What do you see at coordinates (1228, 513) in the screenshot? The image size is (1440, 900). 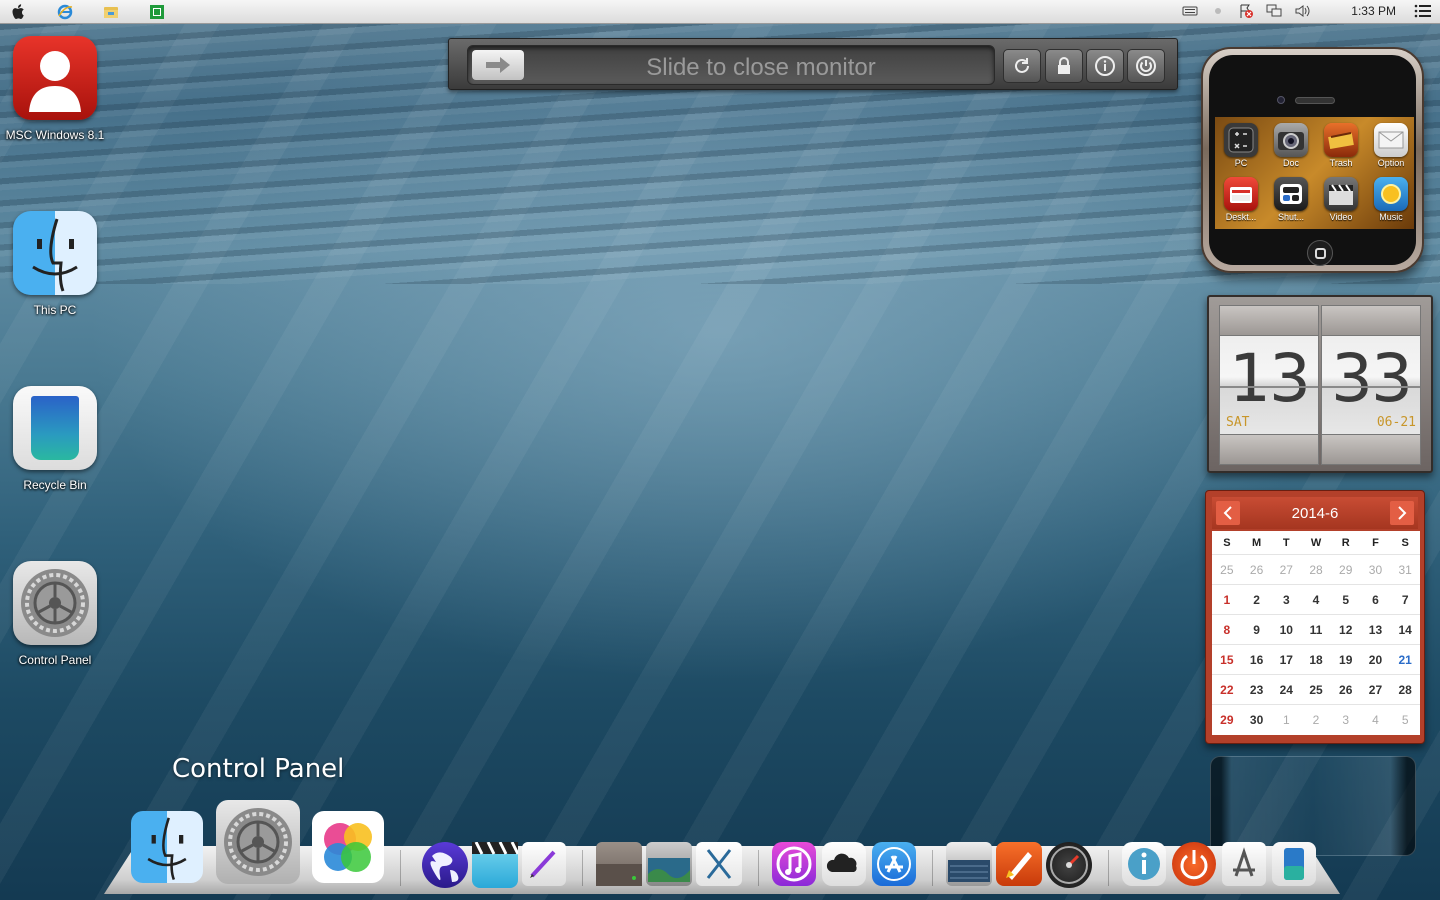 I see `calendar-prev-button` at bounding box center [1228, 513].